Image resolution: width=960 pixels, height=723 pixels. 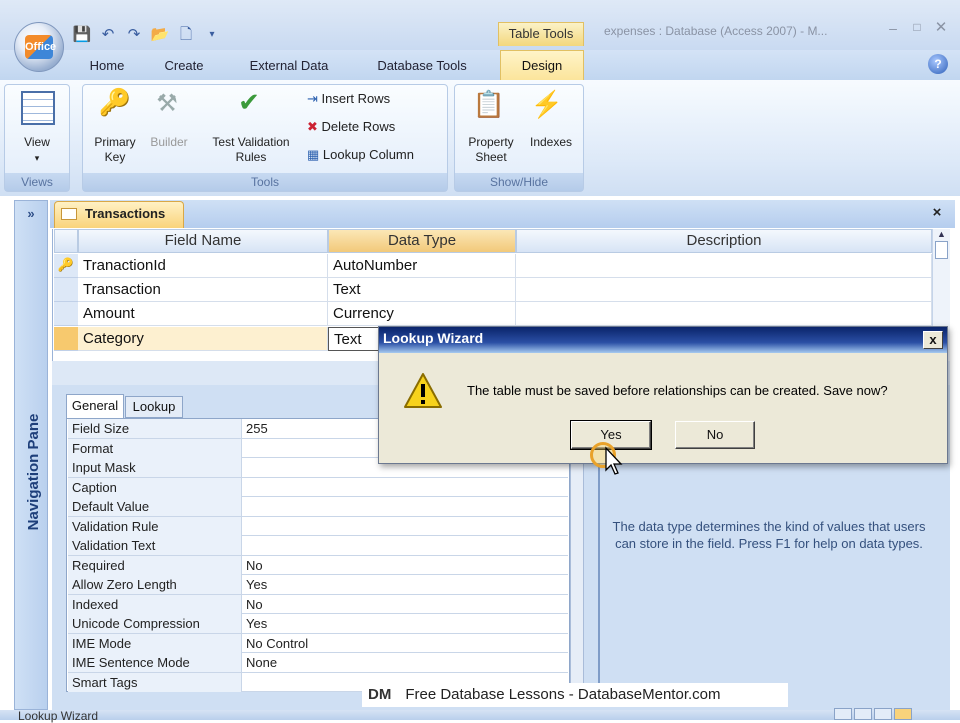 What do you see at coordinates (95, 406) in the screenshot?
I see `tab-general: General` at bounding box center [95, 406].